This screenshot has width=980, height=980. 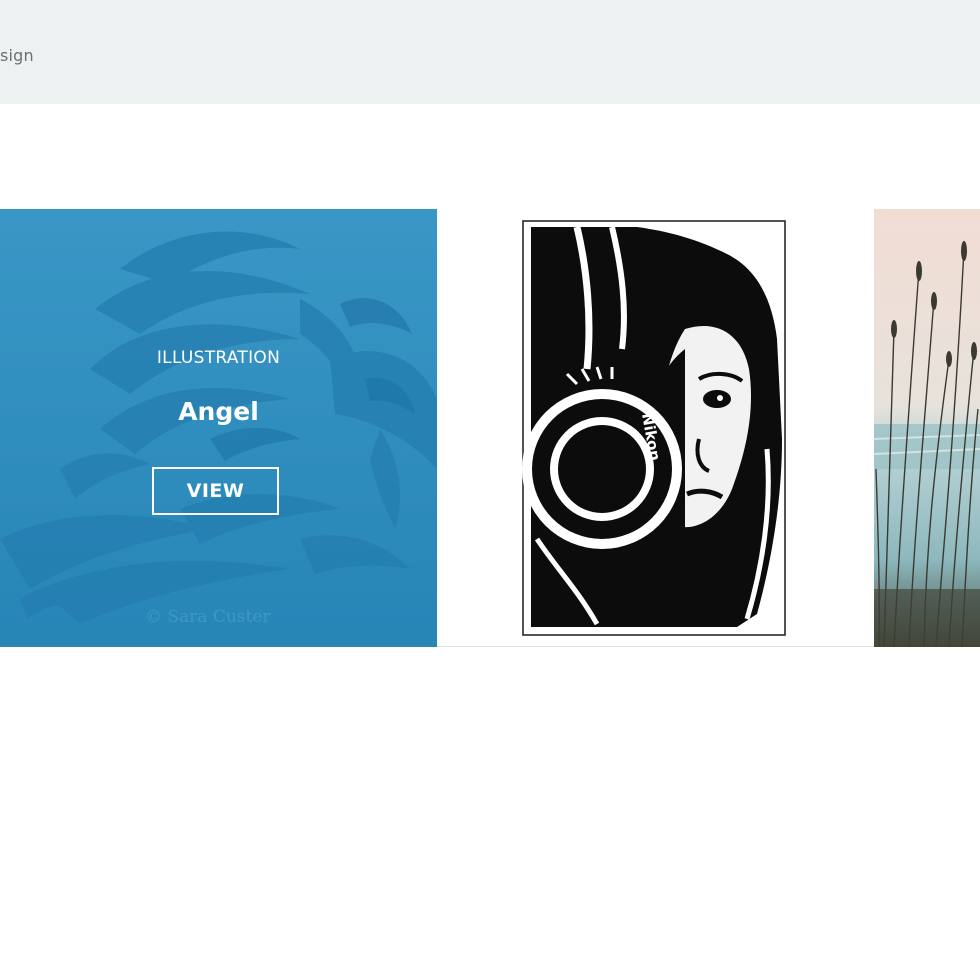 What do you see at coordinates (215, 491) in the screenshot?
I see `view-button: VIEW` at bounding box center [215, 491].